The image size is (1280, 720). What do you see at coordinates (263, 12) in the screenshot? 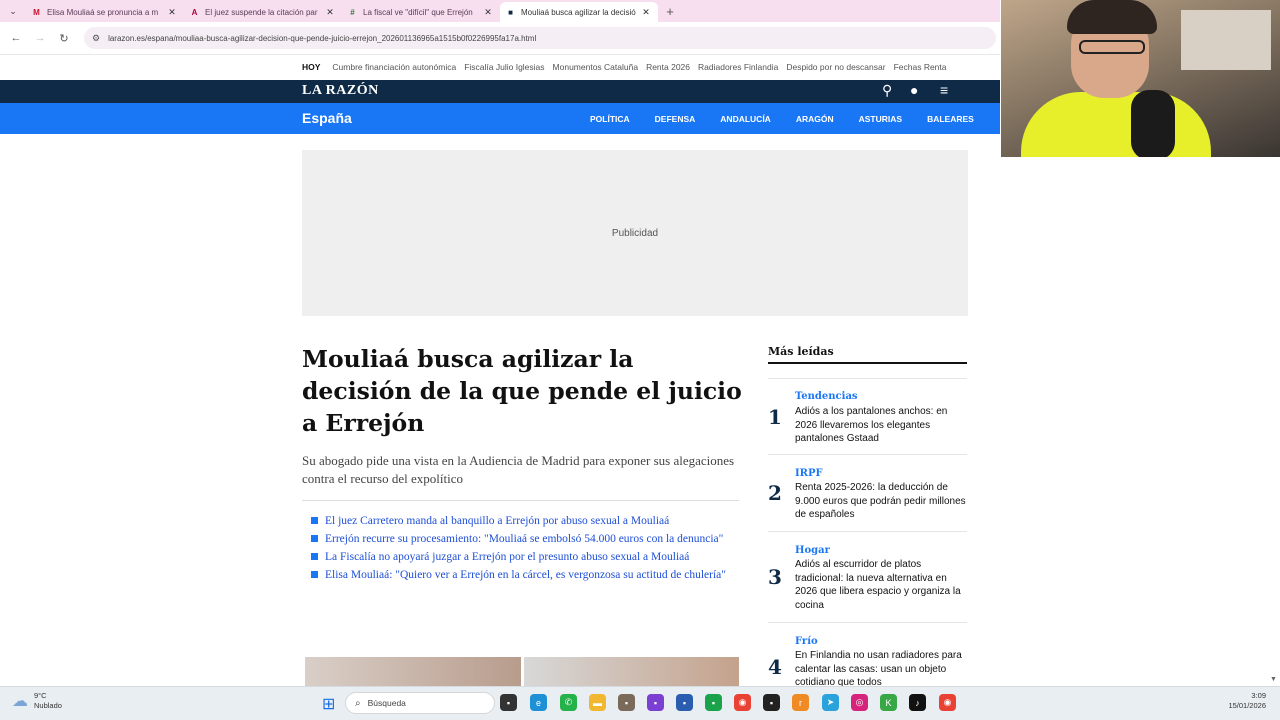
I see `tab-2: A El juez suspende la citación par ✕` at bounding box center [263, 12].